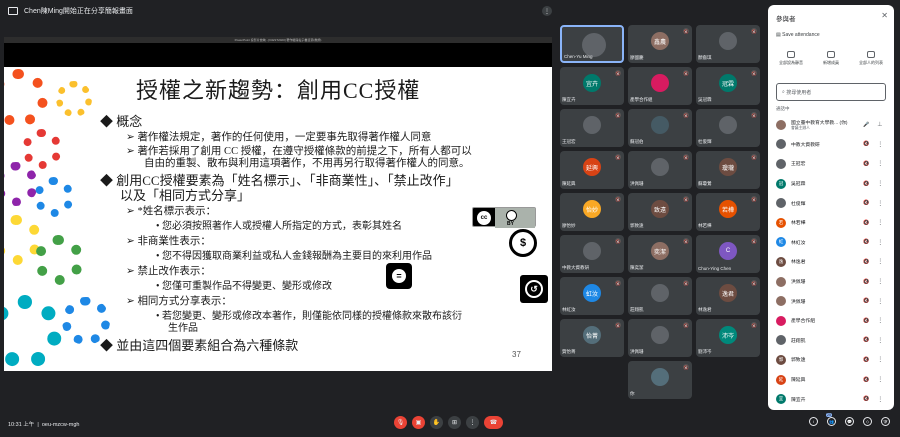 The width and height of the screenshot is (900, 437). I want to click on participant-tile: 怡妙 廖怡妙 🔇, so click(592, 212).